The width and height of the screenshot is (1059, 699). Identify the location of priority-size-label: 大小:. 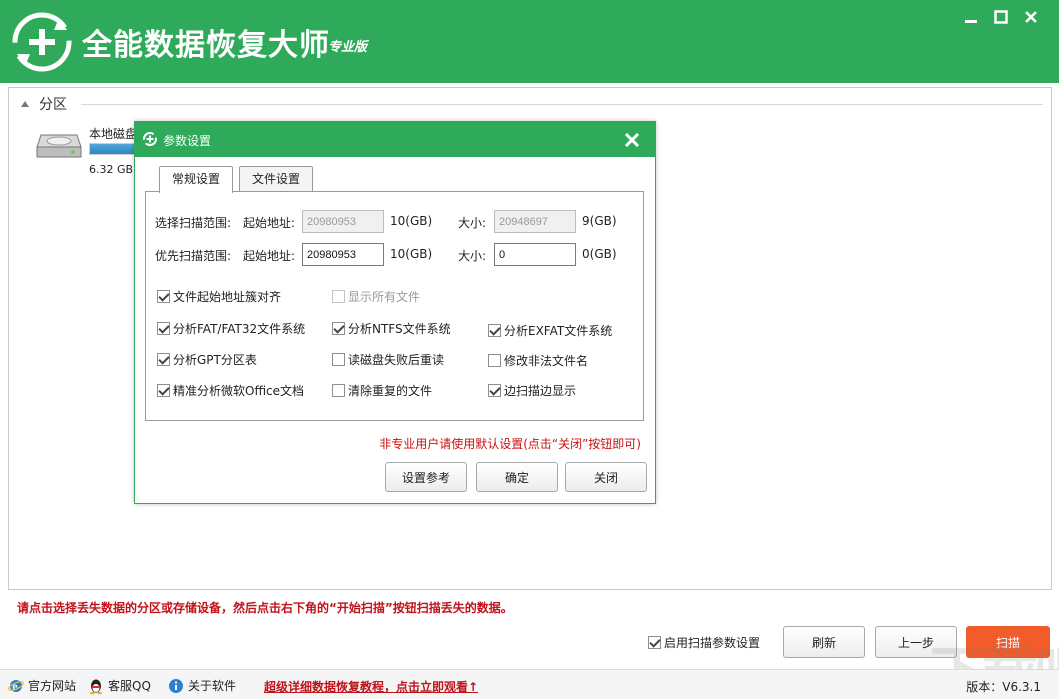
(472, 256).